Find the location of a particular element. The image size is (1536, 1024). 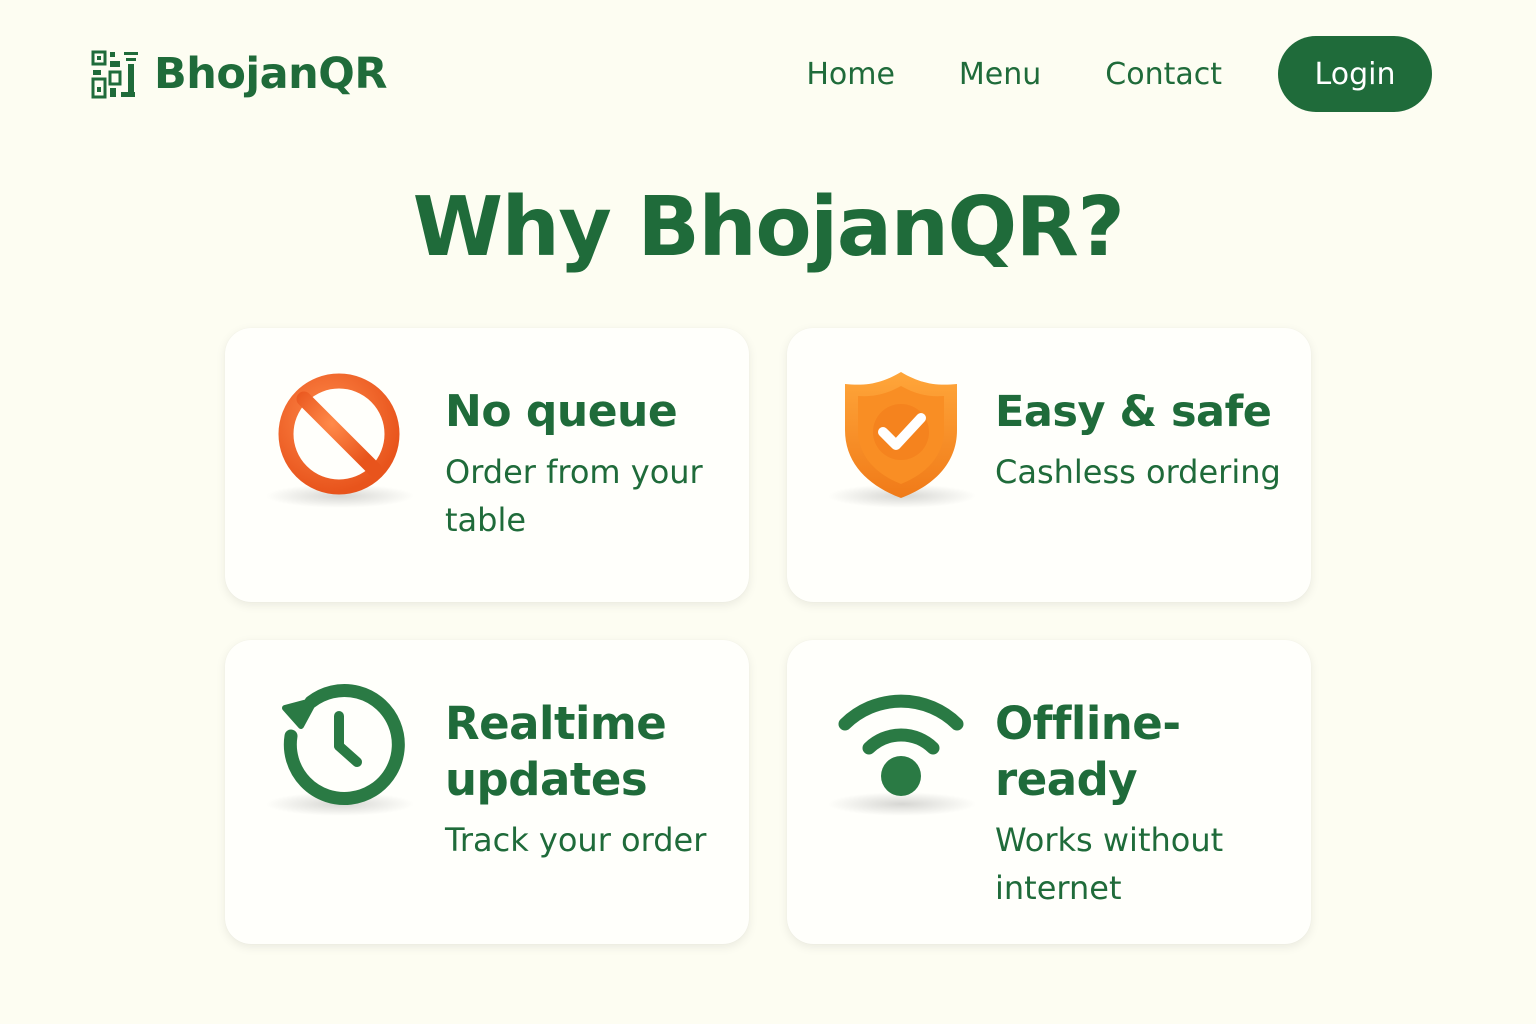

shield-check-icon is located at coordinates (901, 435).